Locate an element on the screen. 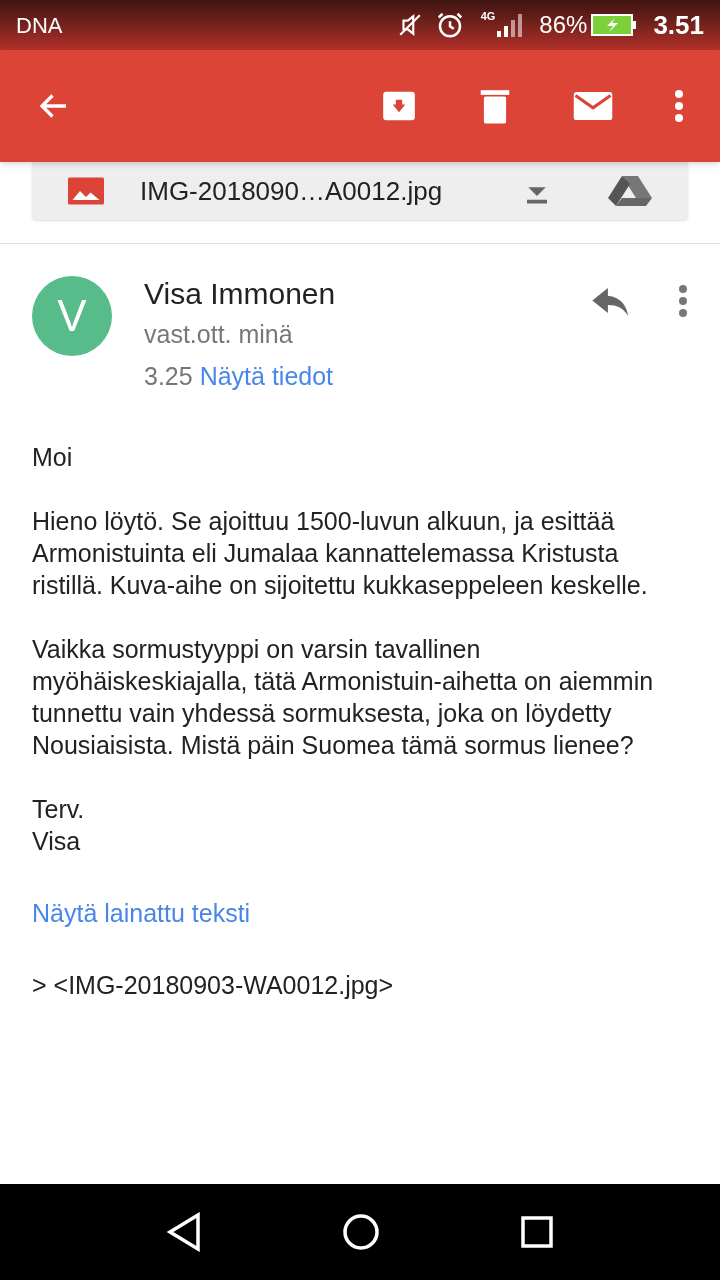 The image size is (720, 1280). carrier-name: DNA is located at coordinates (39, 25).